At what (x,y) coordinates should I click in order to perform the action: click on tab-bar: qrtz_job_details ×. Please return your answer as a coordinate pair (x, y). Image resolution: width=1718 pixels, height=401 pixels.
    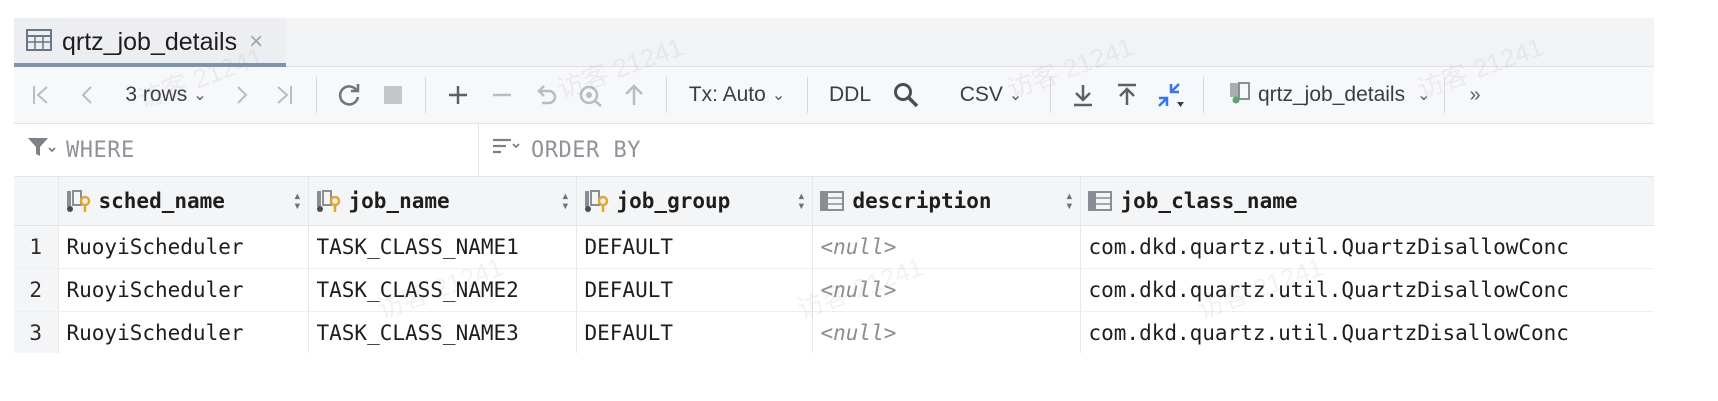
    Looking at the image, I should click on (834, 42).